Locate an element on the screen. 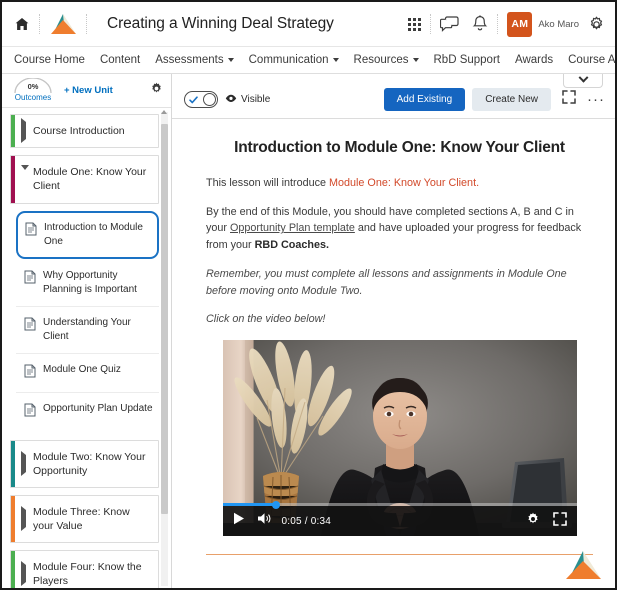  outcomes-progress: 0% Outcomes is located at coordinates (33, 90).